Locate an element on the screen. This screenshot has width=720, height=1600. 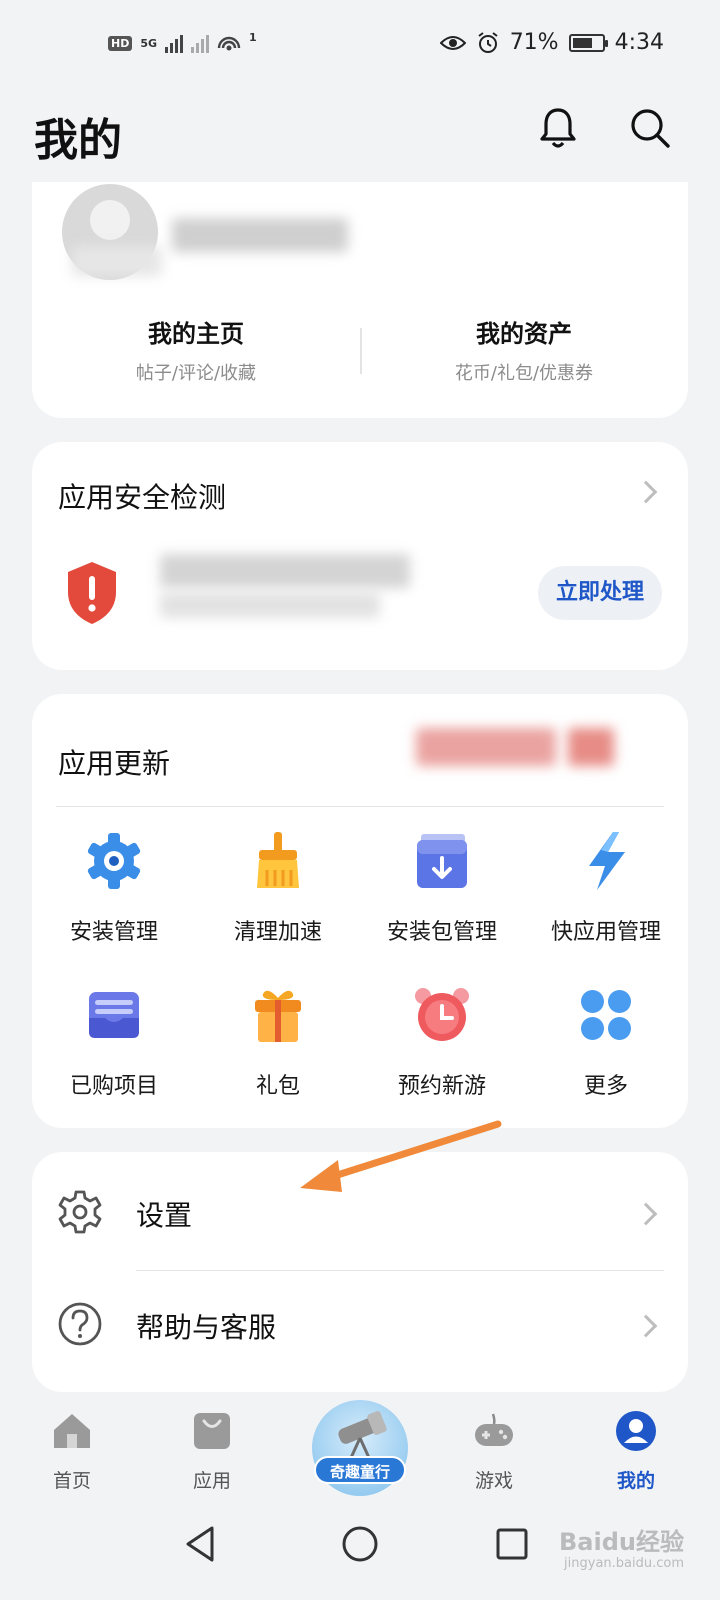
settings-label: 设置 is located at coordinates (164, 1215).